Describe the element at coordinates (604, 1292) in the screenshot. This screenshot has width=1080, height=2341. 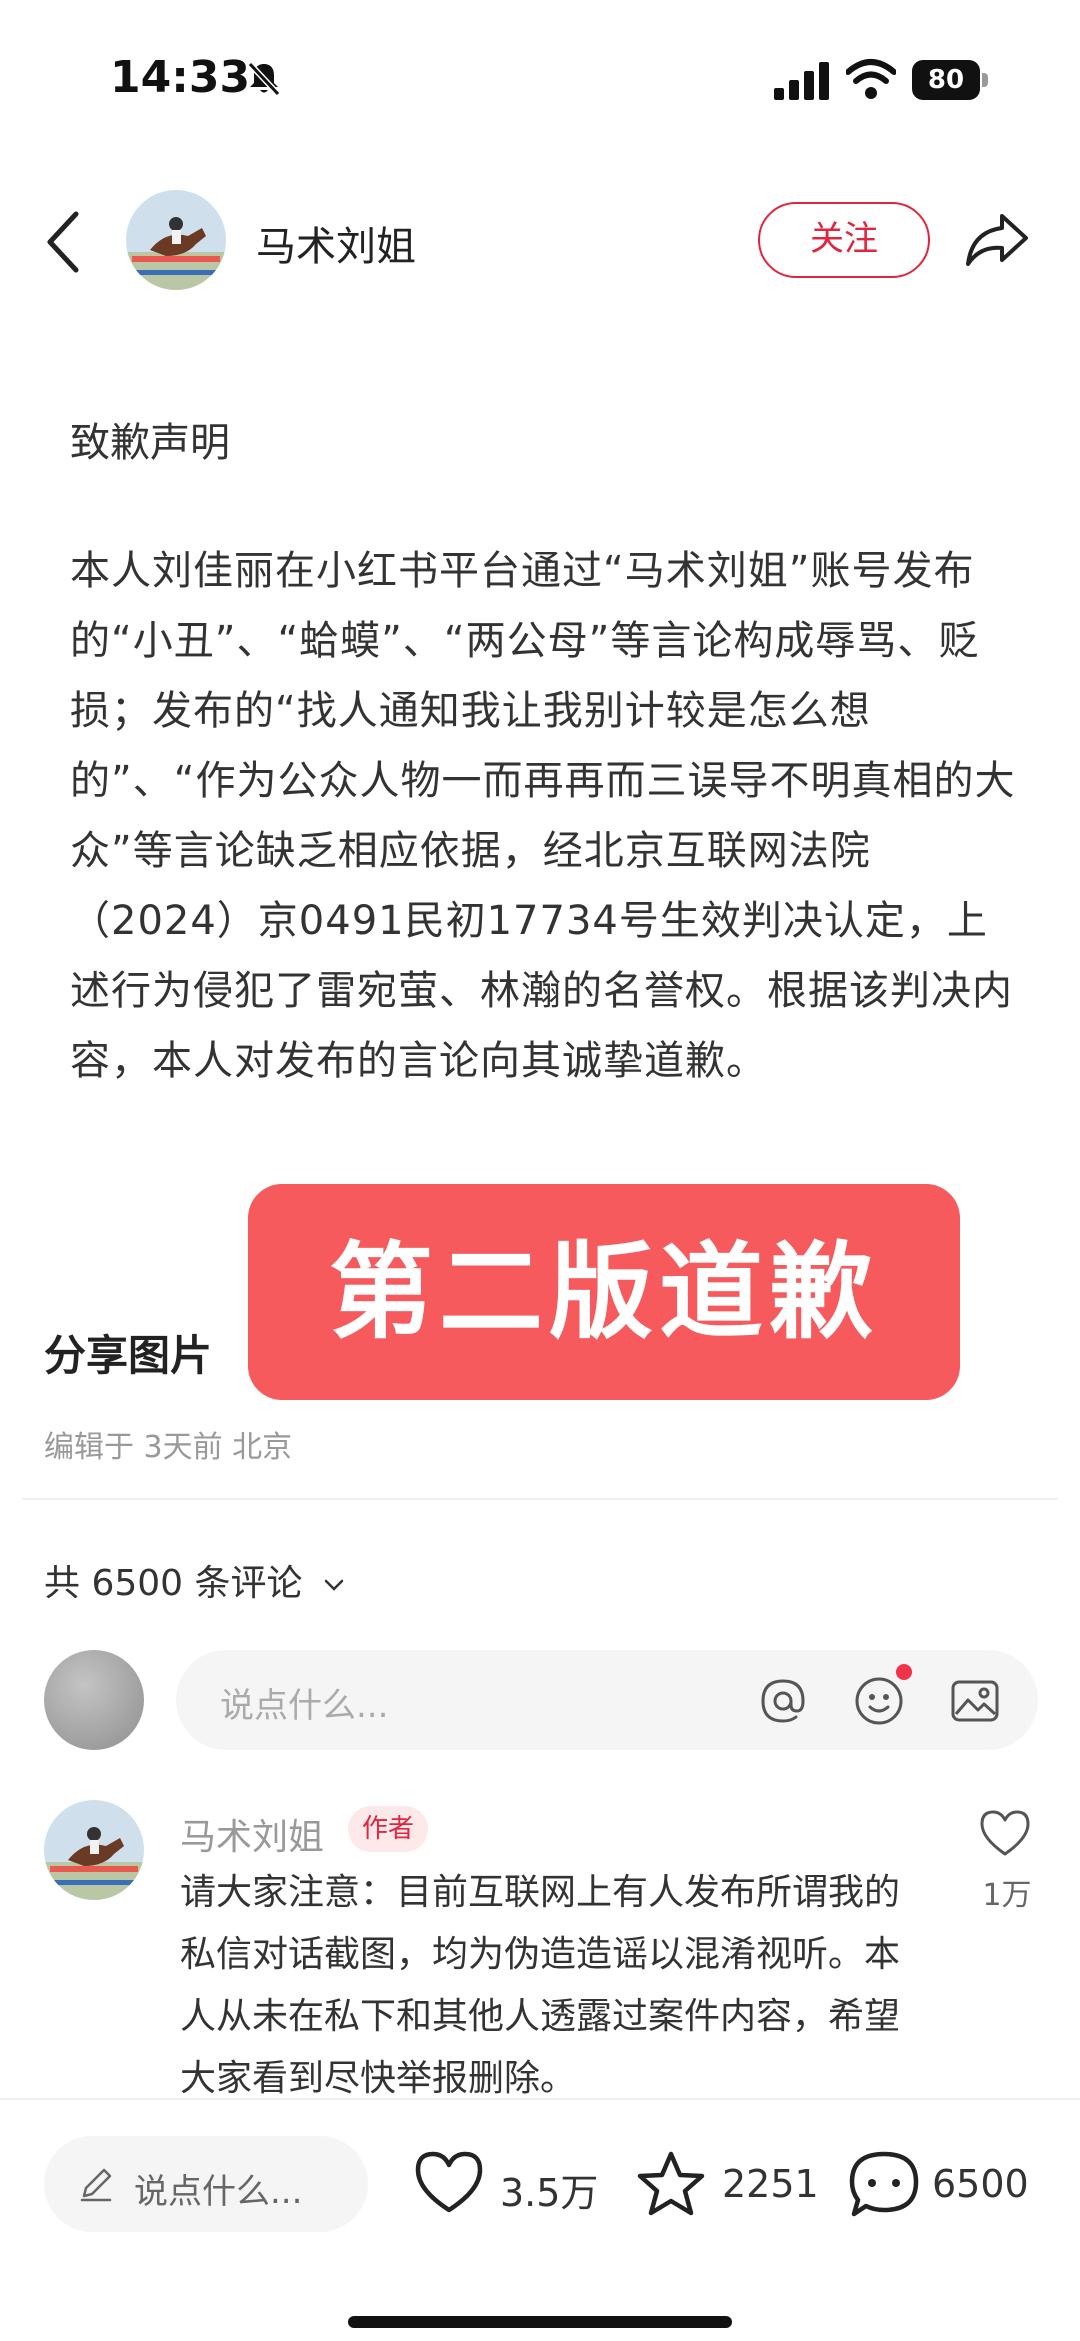
I see `overlay-caption: 第二版道歉` at that location.